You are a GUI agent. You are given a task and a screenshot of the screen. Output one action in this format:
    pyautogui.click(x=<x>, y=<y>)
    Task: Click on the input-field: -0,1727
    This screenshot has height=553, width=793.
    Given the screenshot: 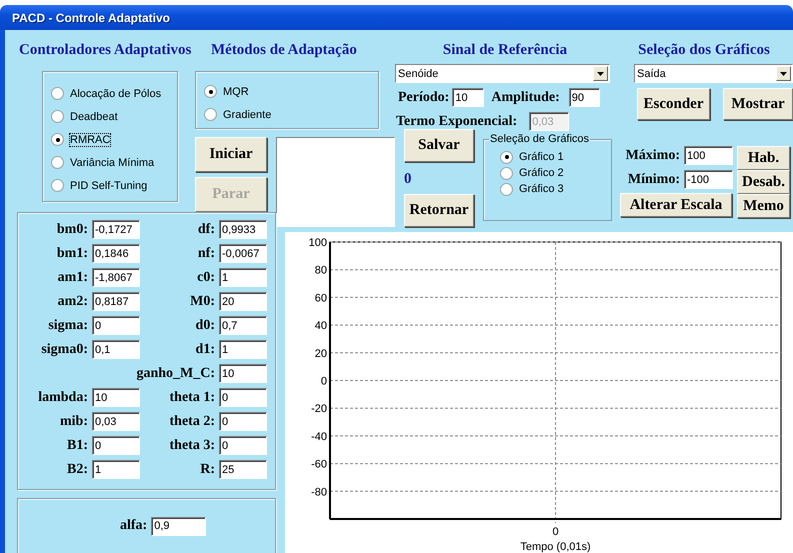 What is the action you would take?
    pyautogui.click(x=116, y=229)
    